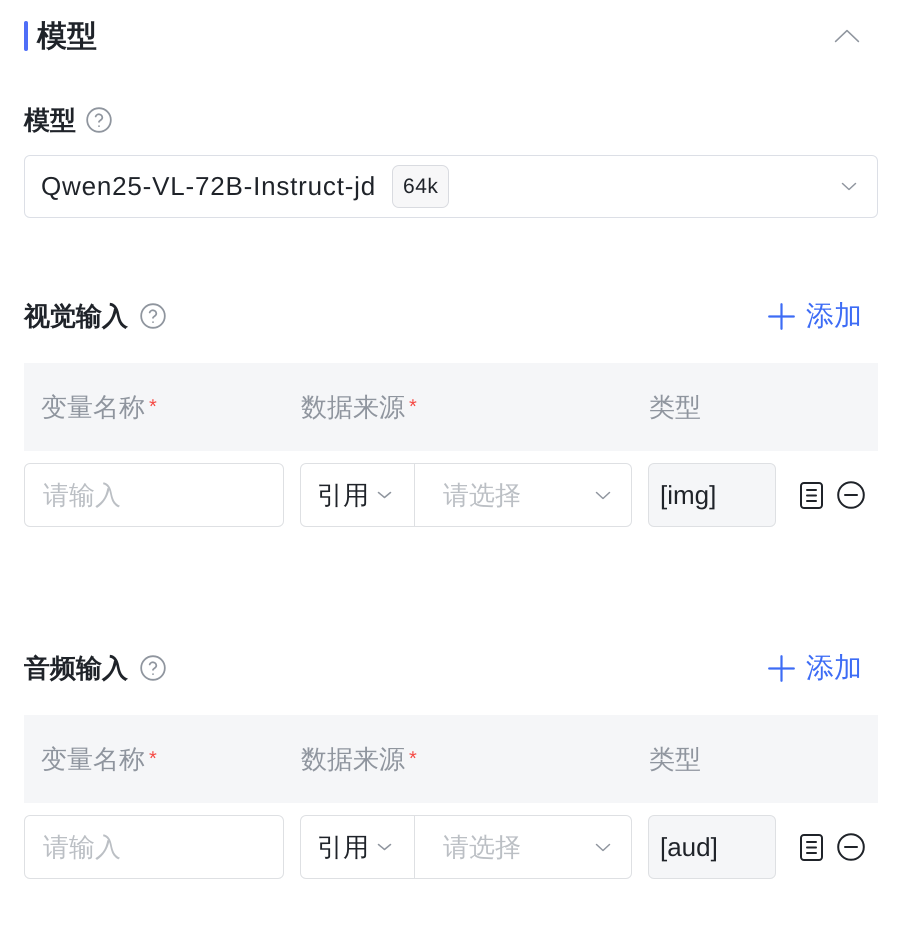 The image size is (910, 948). I want to click on context-tag: 64k, so click(421, 186).